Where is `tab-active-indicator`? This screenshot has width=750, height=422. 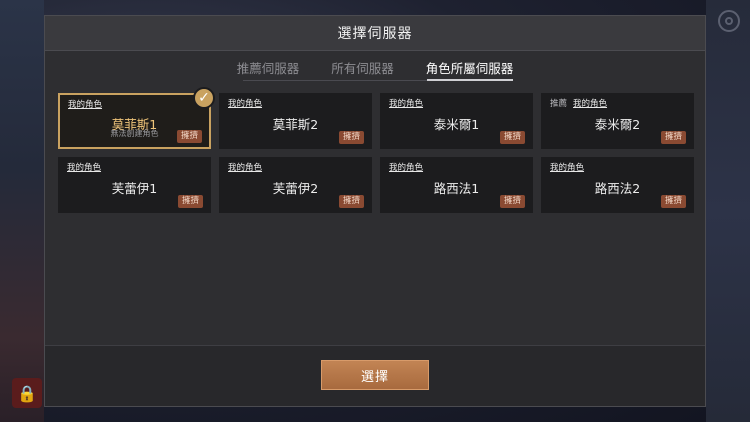 tab-active-indicator is located at coordinates (470, 80).